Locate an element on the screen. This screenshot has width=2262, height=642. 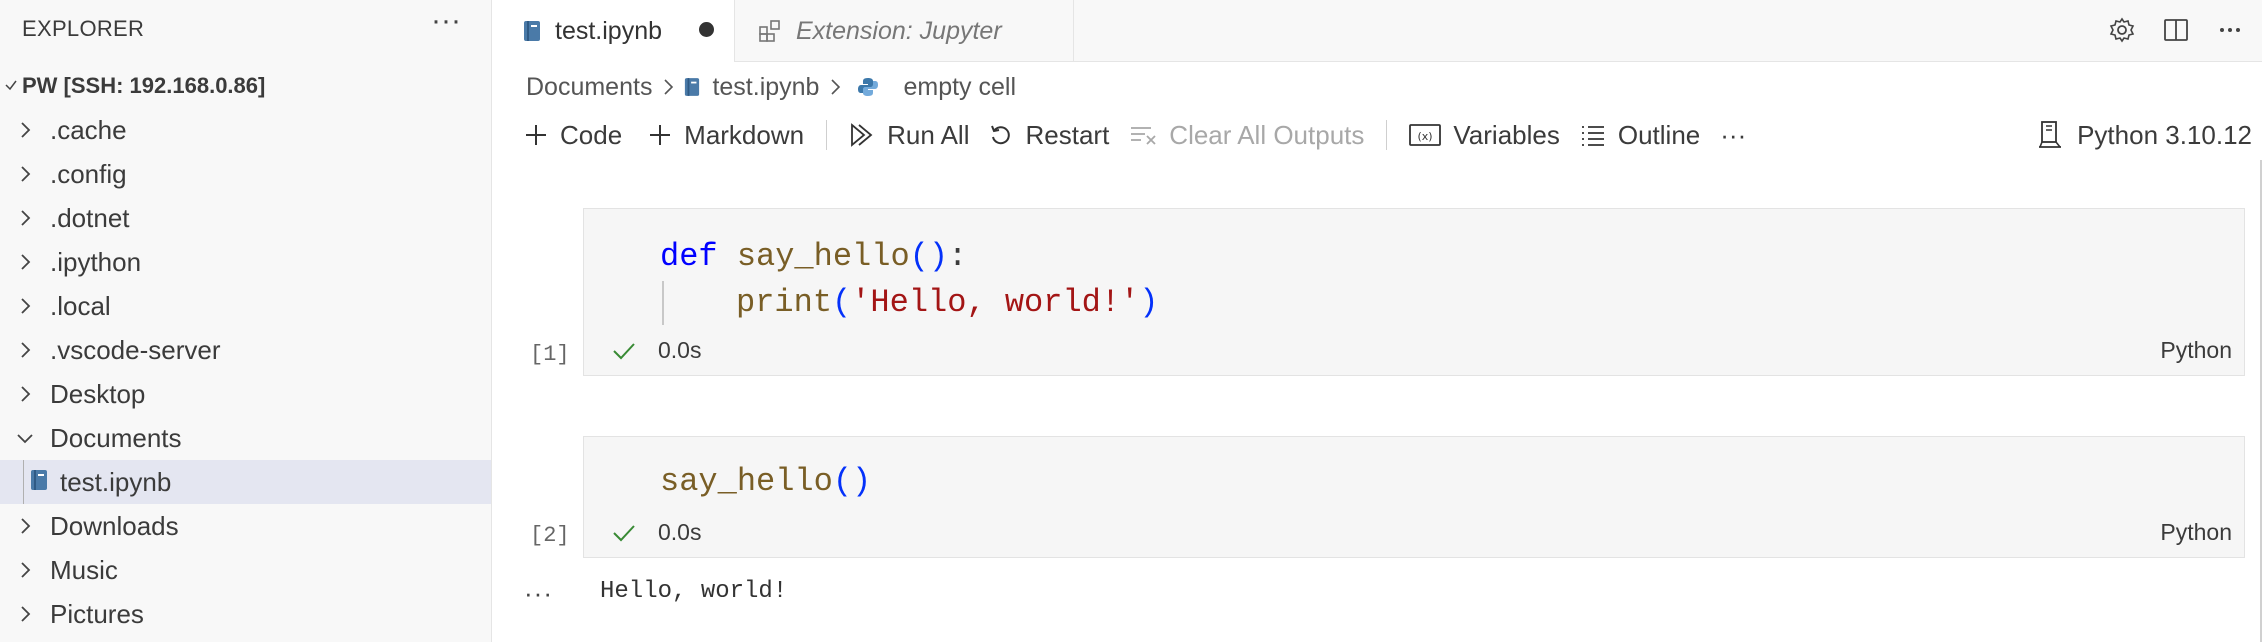
tab-test-ipynb: test.ipynb is located at coordinates (614, 31).